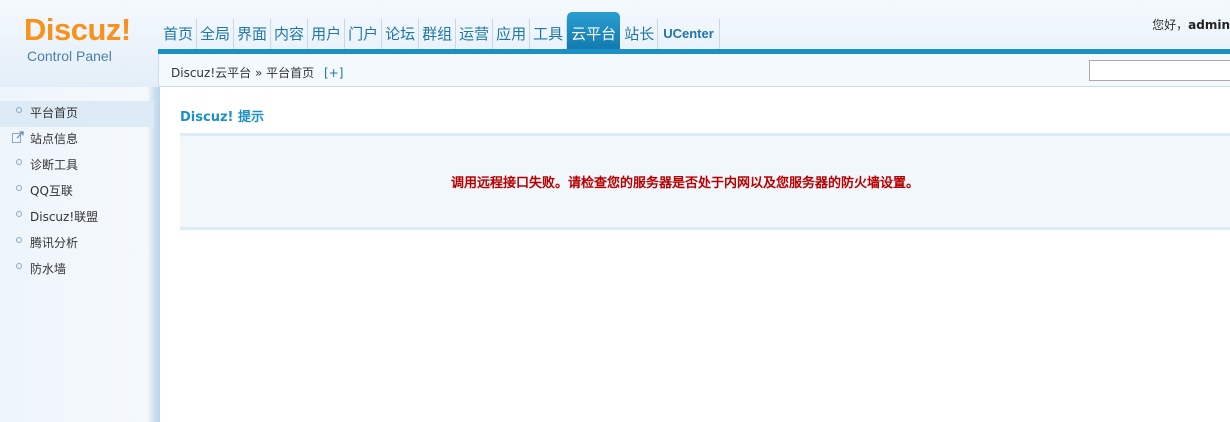 The width and height of the screenshot is (1230, 422). I want to click on nav-item-forum: 论坛, so click(401, 34).